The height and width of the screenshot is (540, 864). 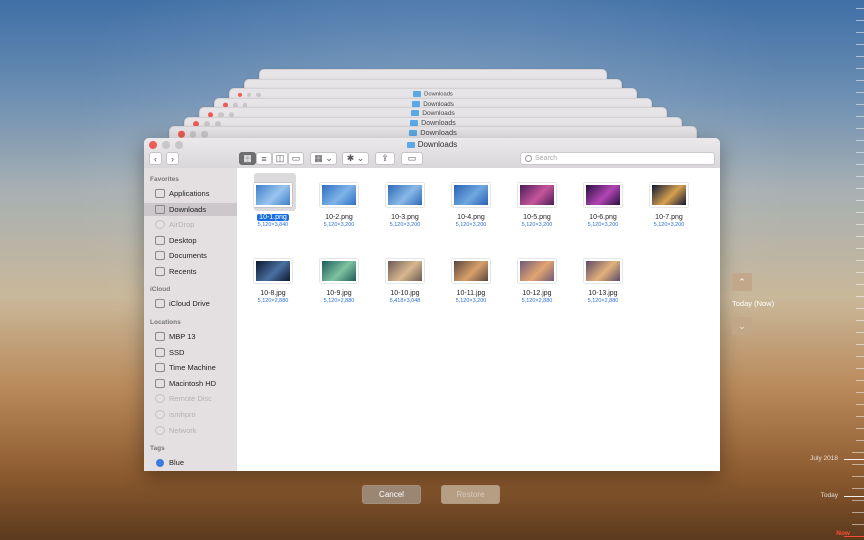 I want to click on group-menu-button: ▦ ⌄, so click(x=323, y=158).